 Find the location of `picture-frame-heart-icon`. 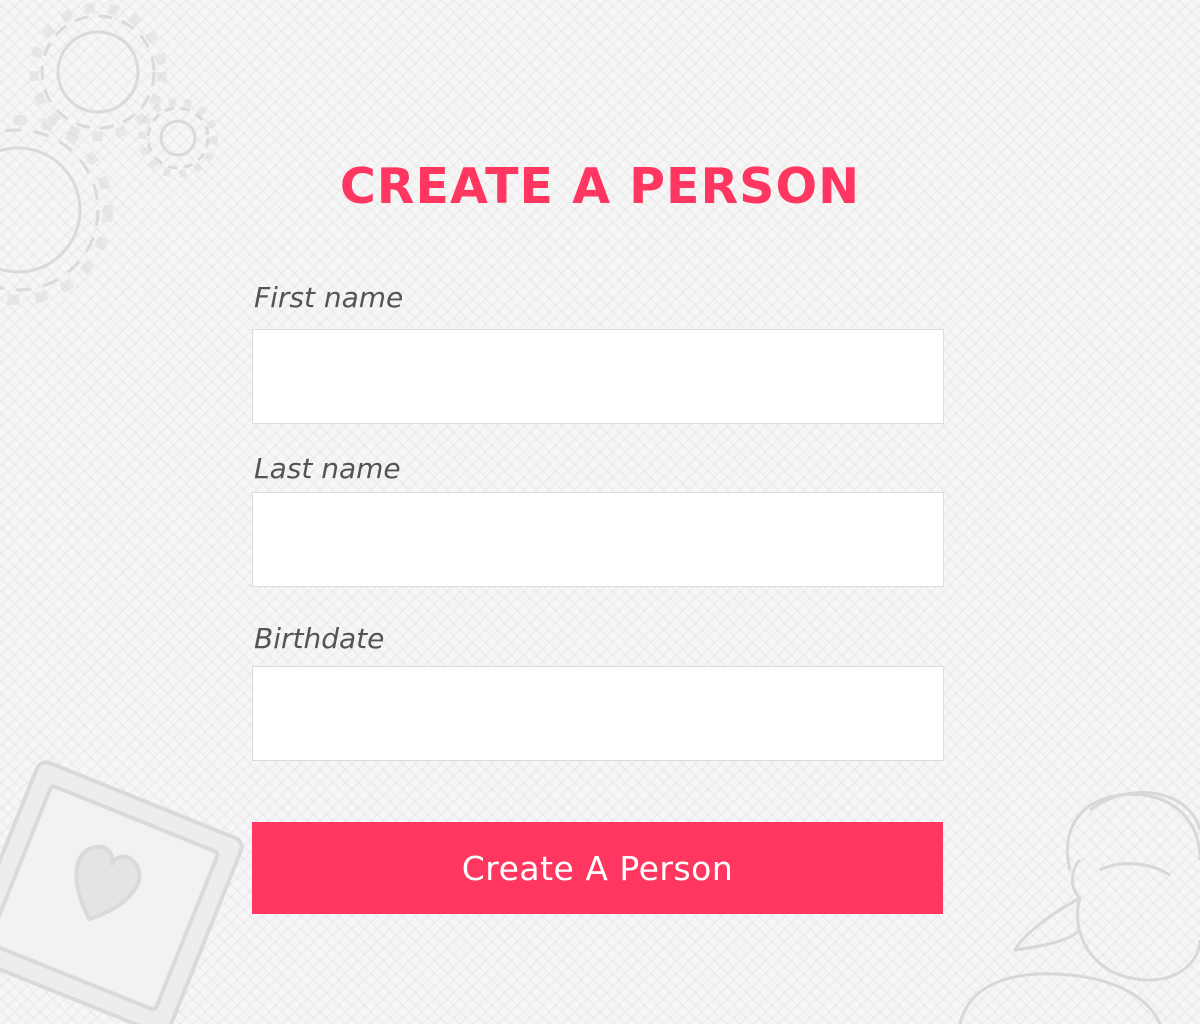

picture-frame-heart-icon is located at coordinates (122, 892).